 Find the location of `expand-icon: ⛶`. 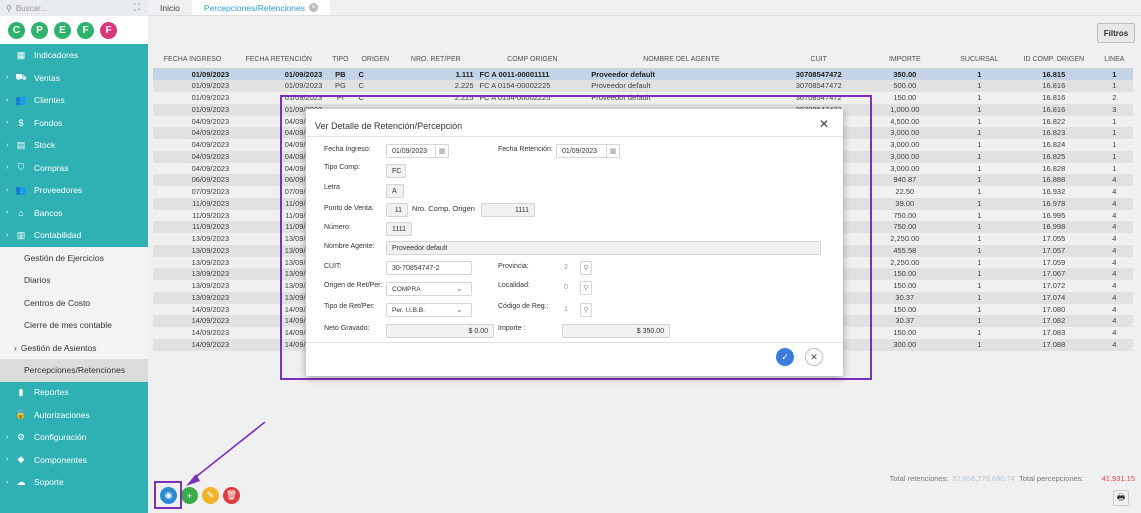

expand-icon: ⛶ is located at coordinates (137, 7).